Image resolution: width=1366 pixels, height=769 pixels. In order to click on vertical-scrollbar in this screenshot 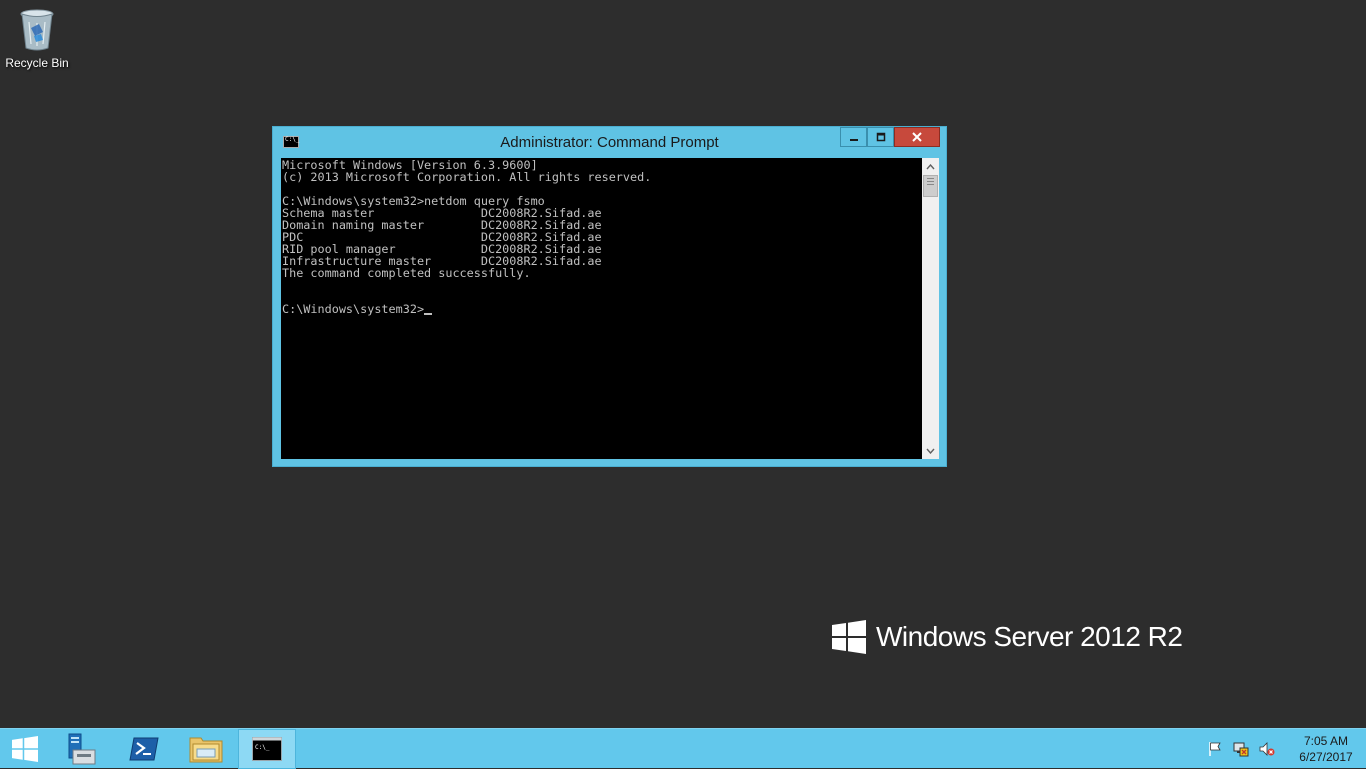, I will do `click(930, 308)`.